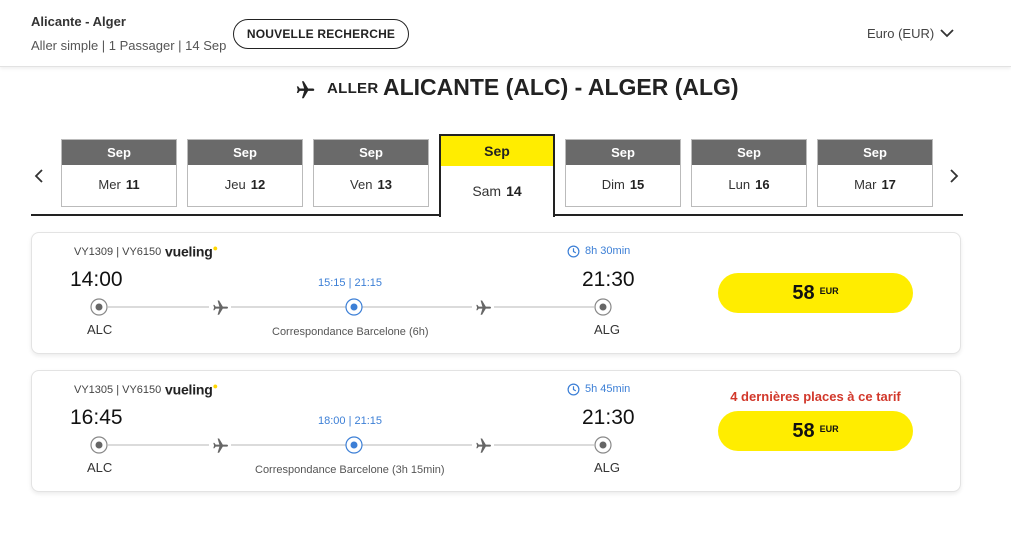  I want to click on seats-warning: 4 dernières places à ce tarif, so click(815, 396).